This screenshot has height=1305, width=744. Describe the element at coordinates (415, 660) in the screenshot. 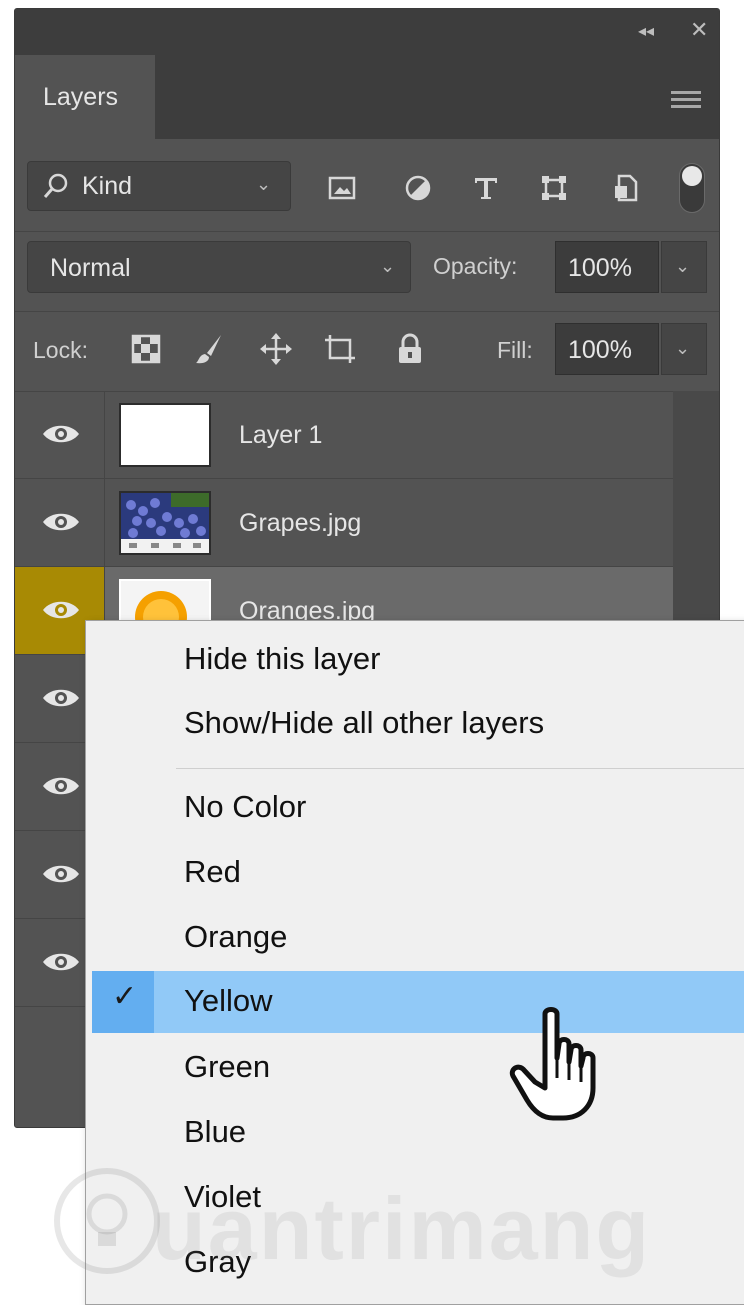

I see `menu-item-hide-this-layer: Hide this layer` at that location.